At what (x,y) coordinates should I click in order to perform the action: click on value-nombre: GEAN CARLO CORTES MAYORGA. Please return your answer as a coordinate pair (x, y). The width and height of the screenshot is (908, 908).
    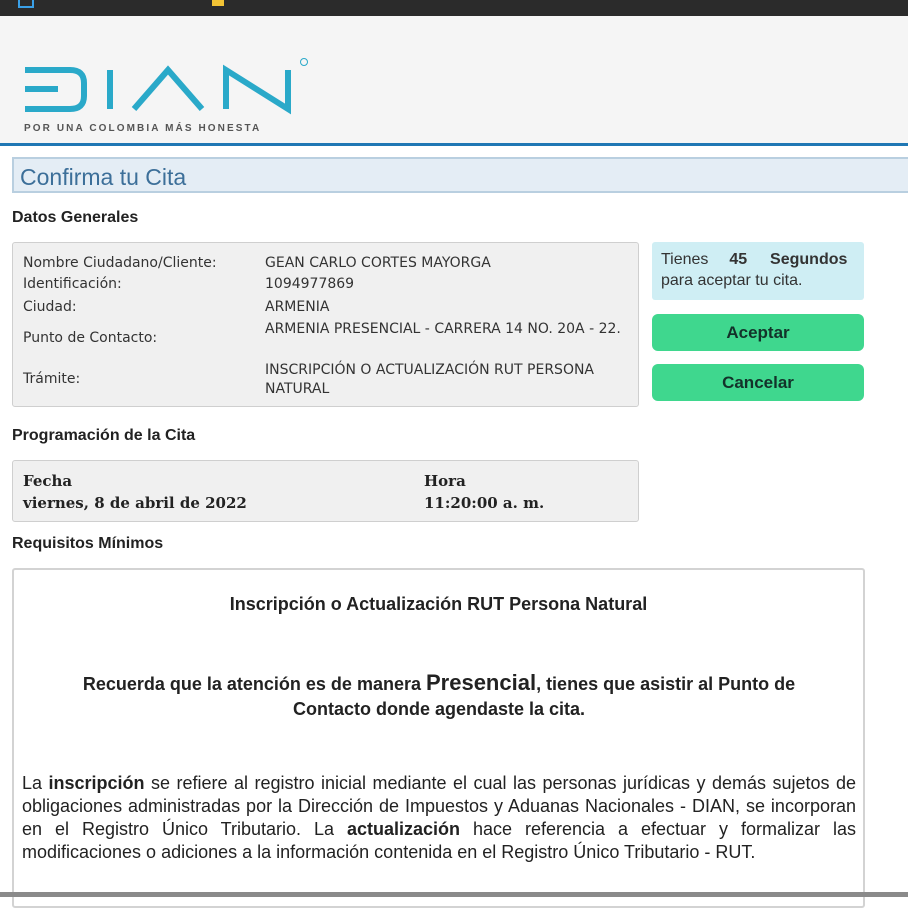
    Looking at the image, I should click on (378, 263).